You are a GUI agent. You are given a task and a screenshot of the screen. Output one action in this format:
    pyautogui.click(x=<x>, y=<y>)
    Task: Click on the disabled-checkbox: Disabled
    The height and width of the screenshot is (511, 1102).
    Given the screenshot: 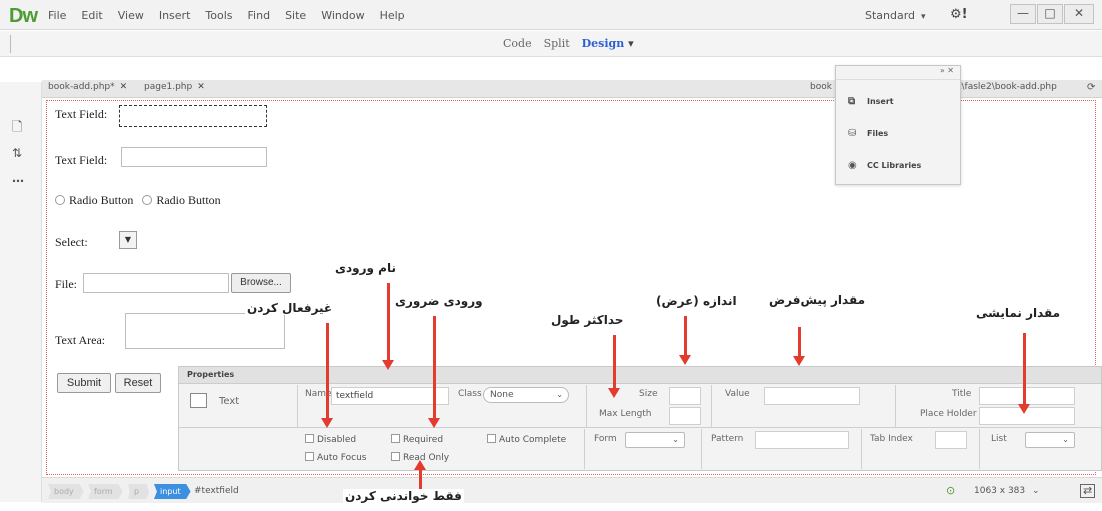 What is the action you would take?
    pyautogui.click(x=330, y=439)
    